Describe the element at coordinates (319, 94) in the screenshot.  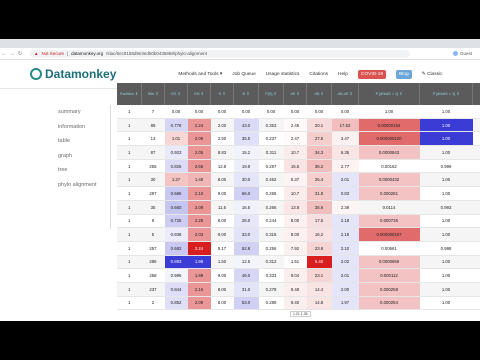
I see `column-header: dN ⇕` at that location.